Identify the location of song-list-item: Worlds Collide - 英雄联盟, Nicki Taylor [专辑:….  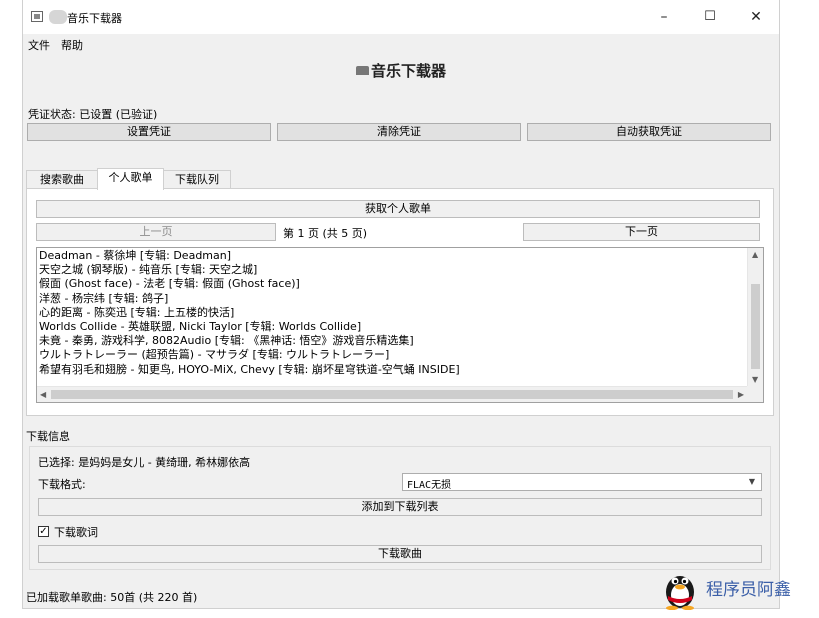
(392, 327).